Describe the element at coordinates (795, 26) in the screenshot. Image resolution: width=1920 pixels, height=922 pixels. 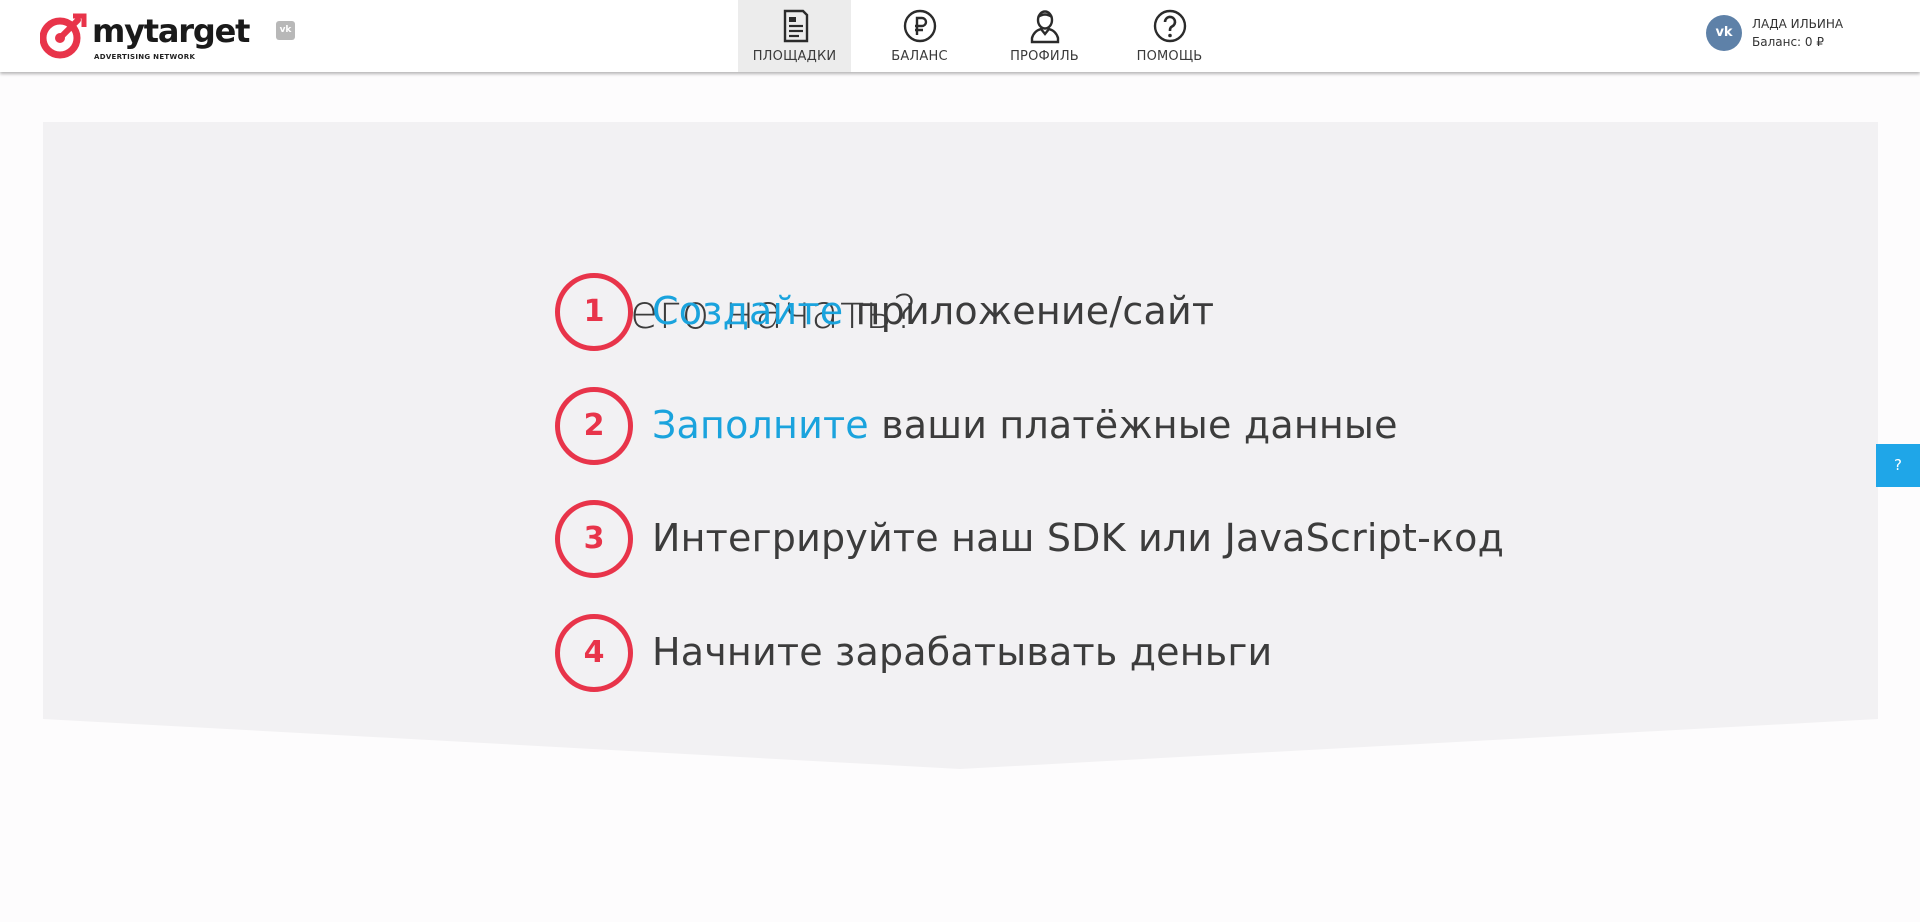
I see `document-list-icon` at that location.